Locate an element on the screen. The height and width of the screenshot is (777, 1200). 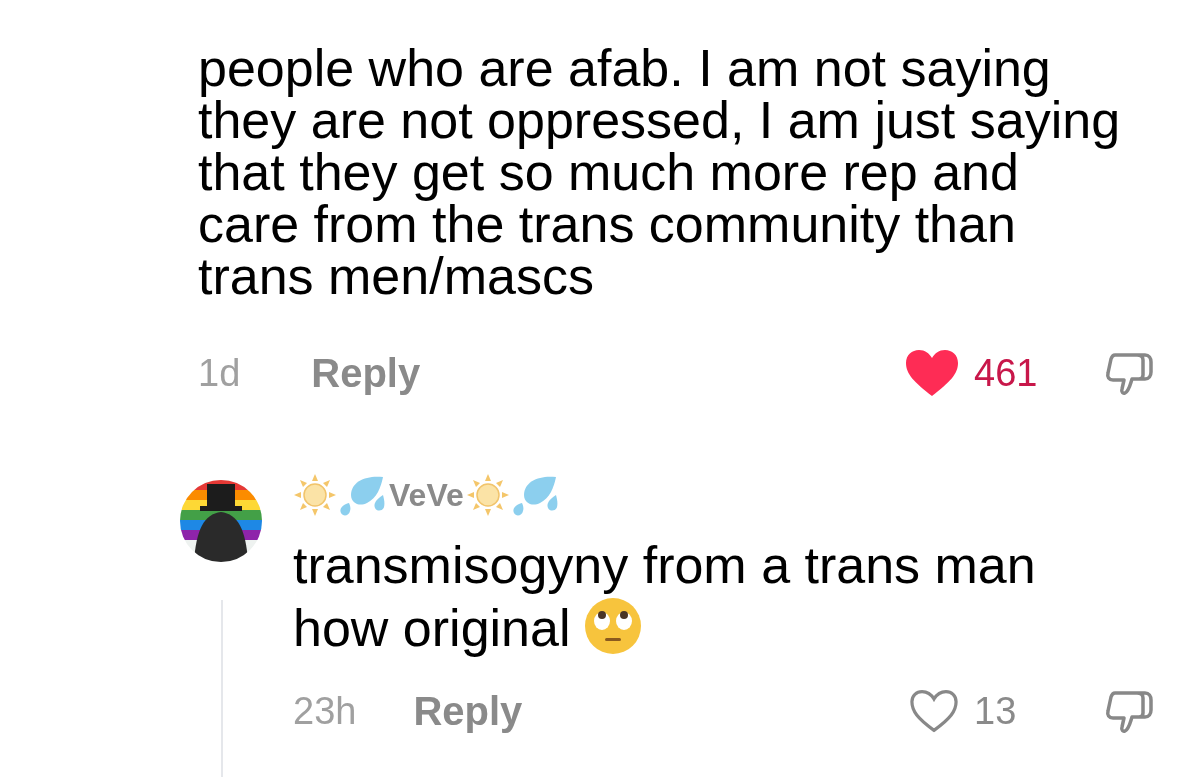
username: VeVe is located at coordinates (426, 495).